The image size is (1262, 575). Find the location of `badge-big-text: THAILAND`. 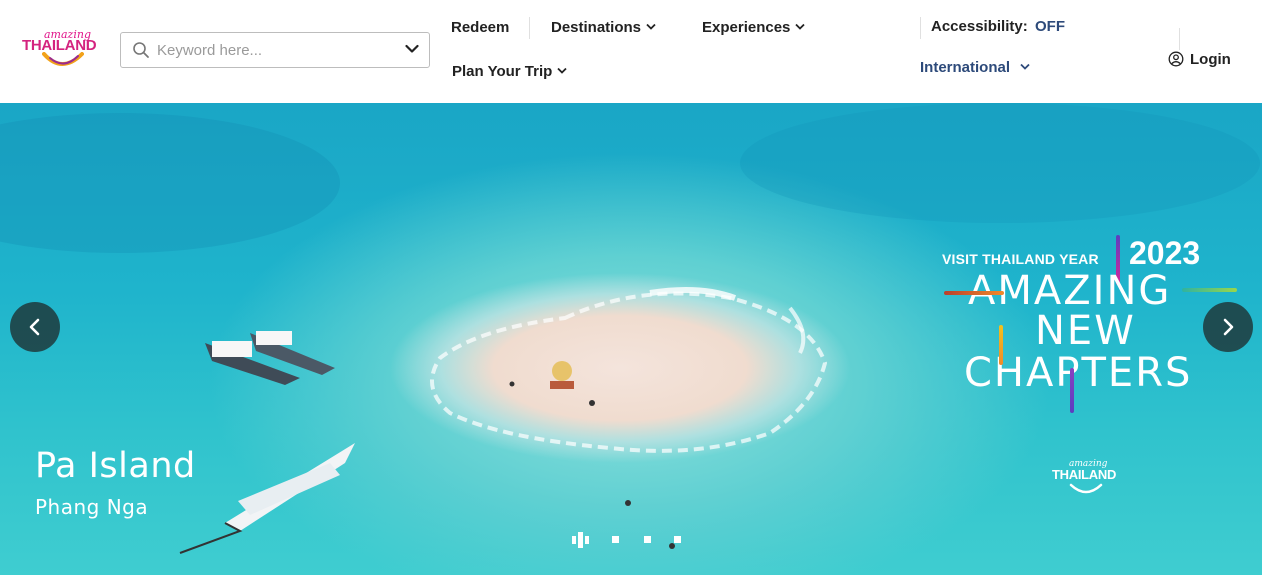

badge-big-text: THAILAND is located at coordinates (1084, 474).